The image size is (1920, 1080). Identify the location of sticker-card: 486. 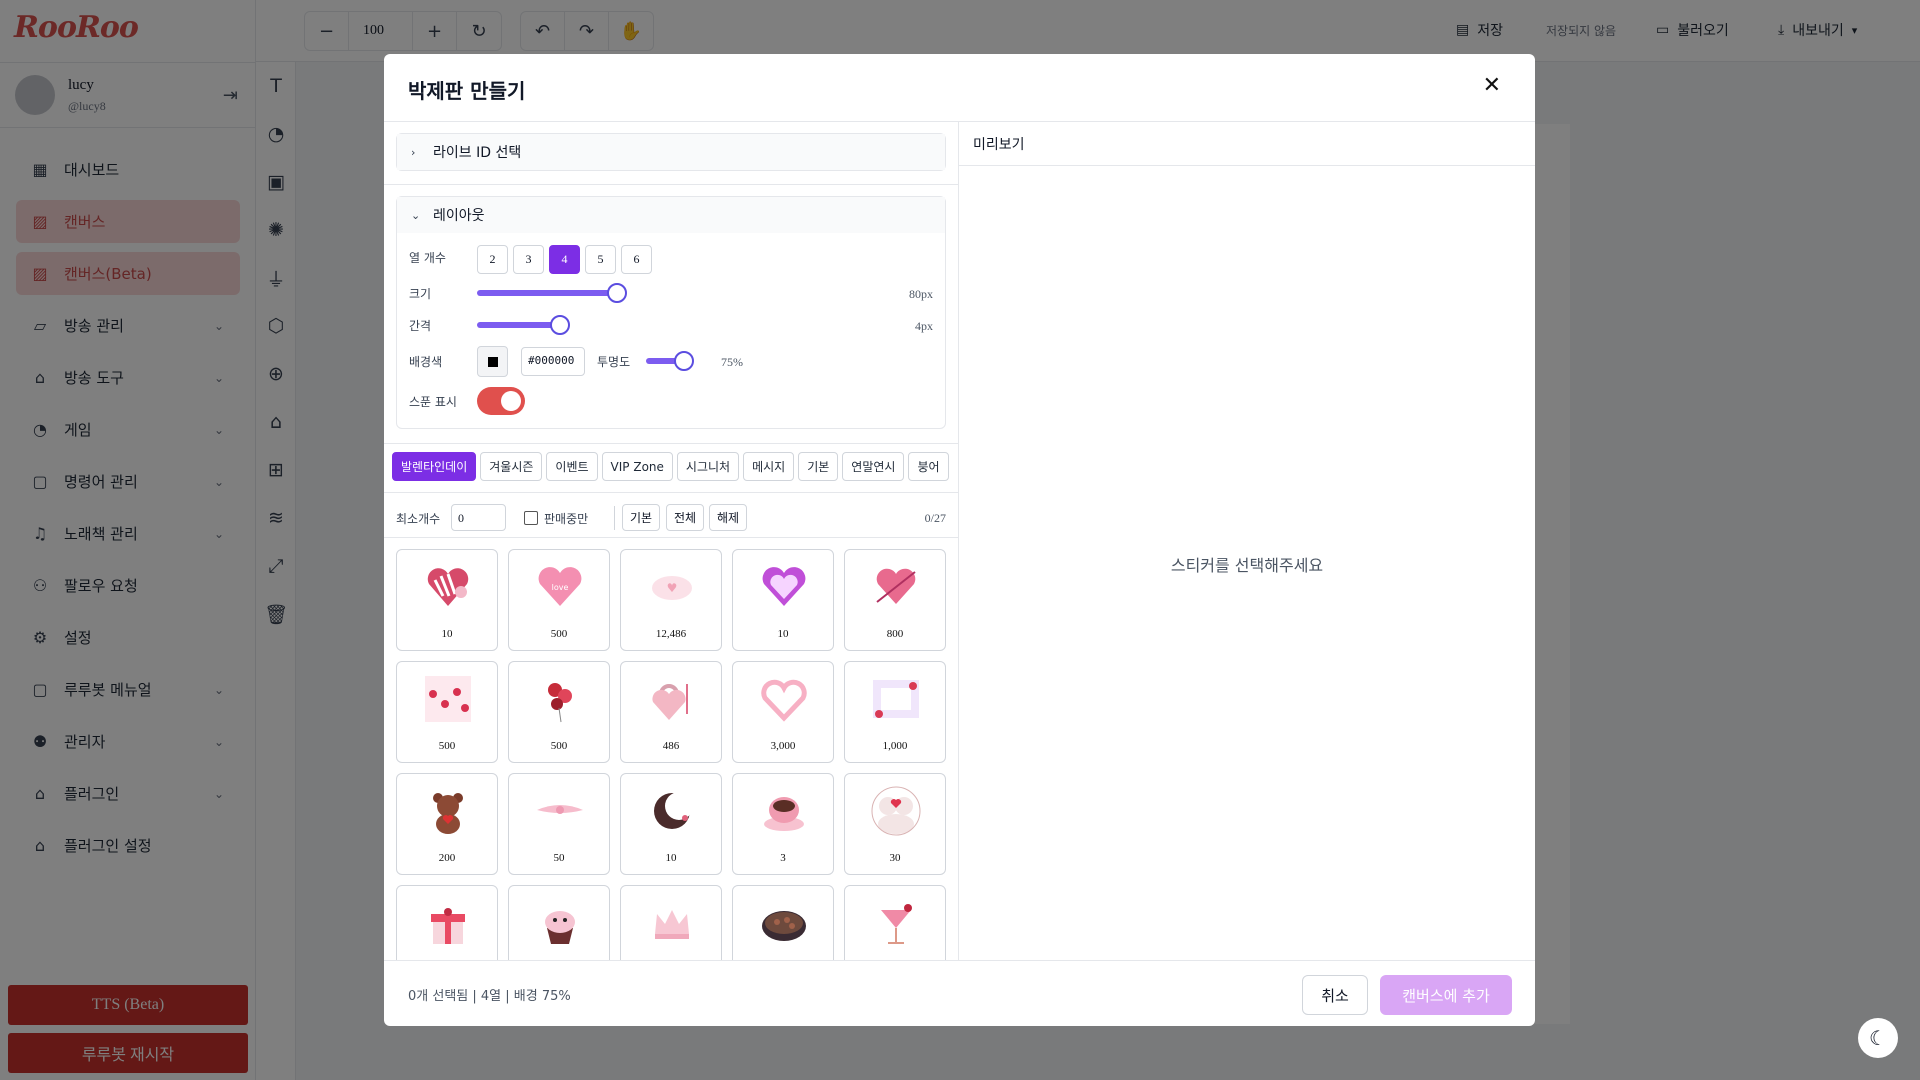
(671, 712).